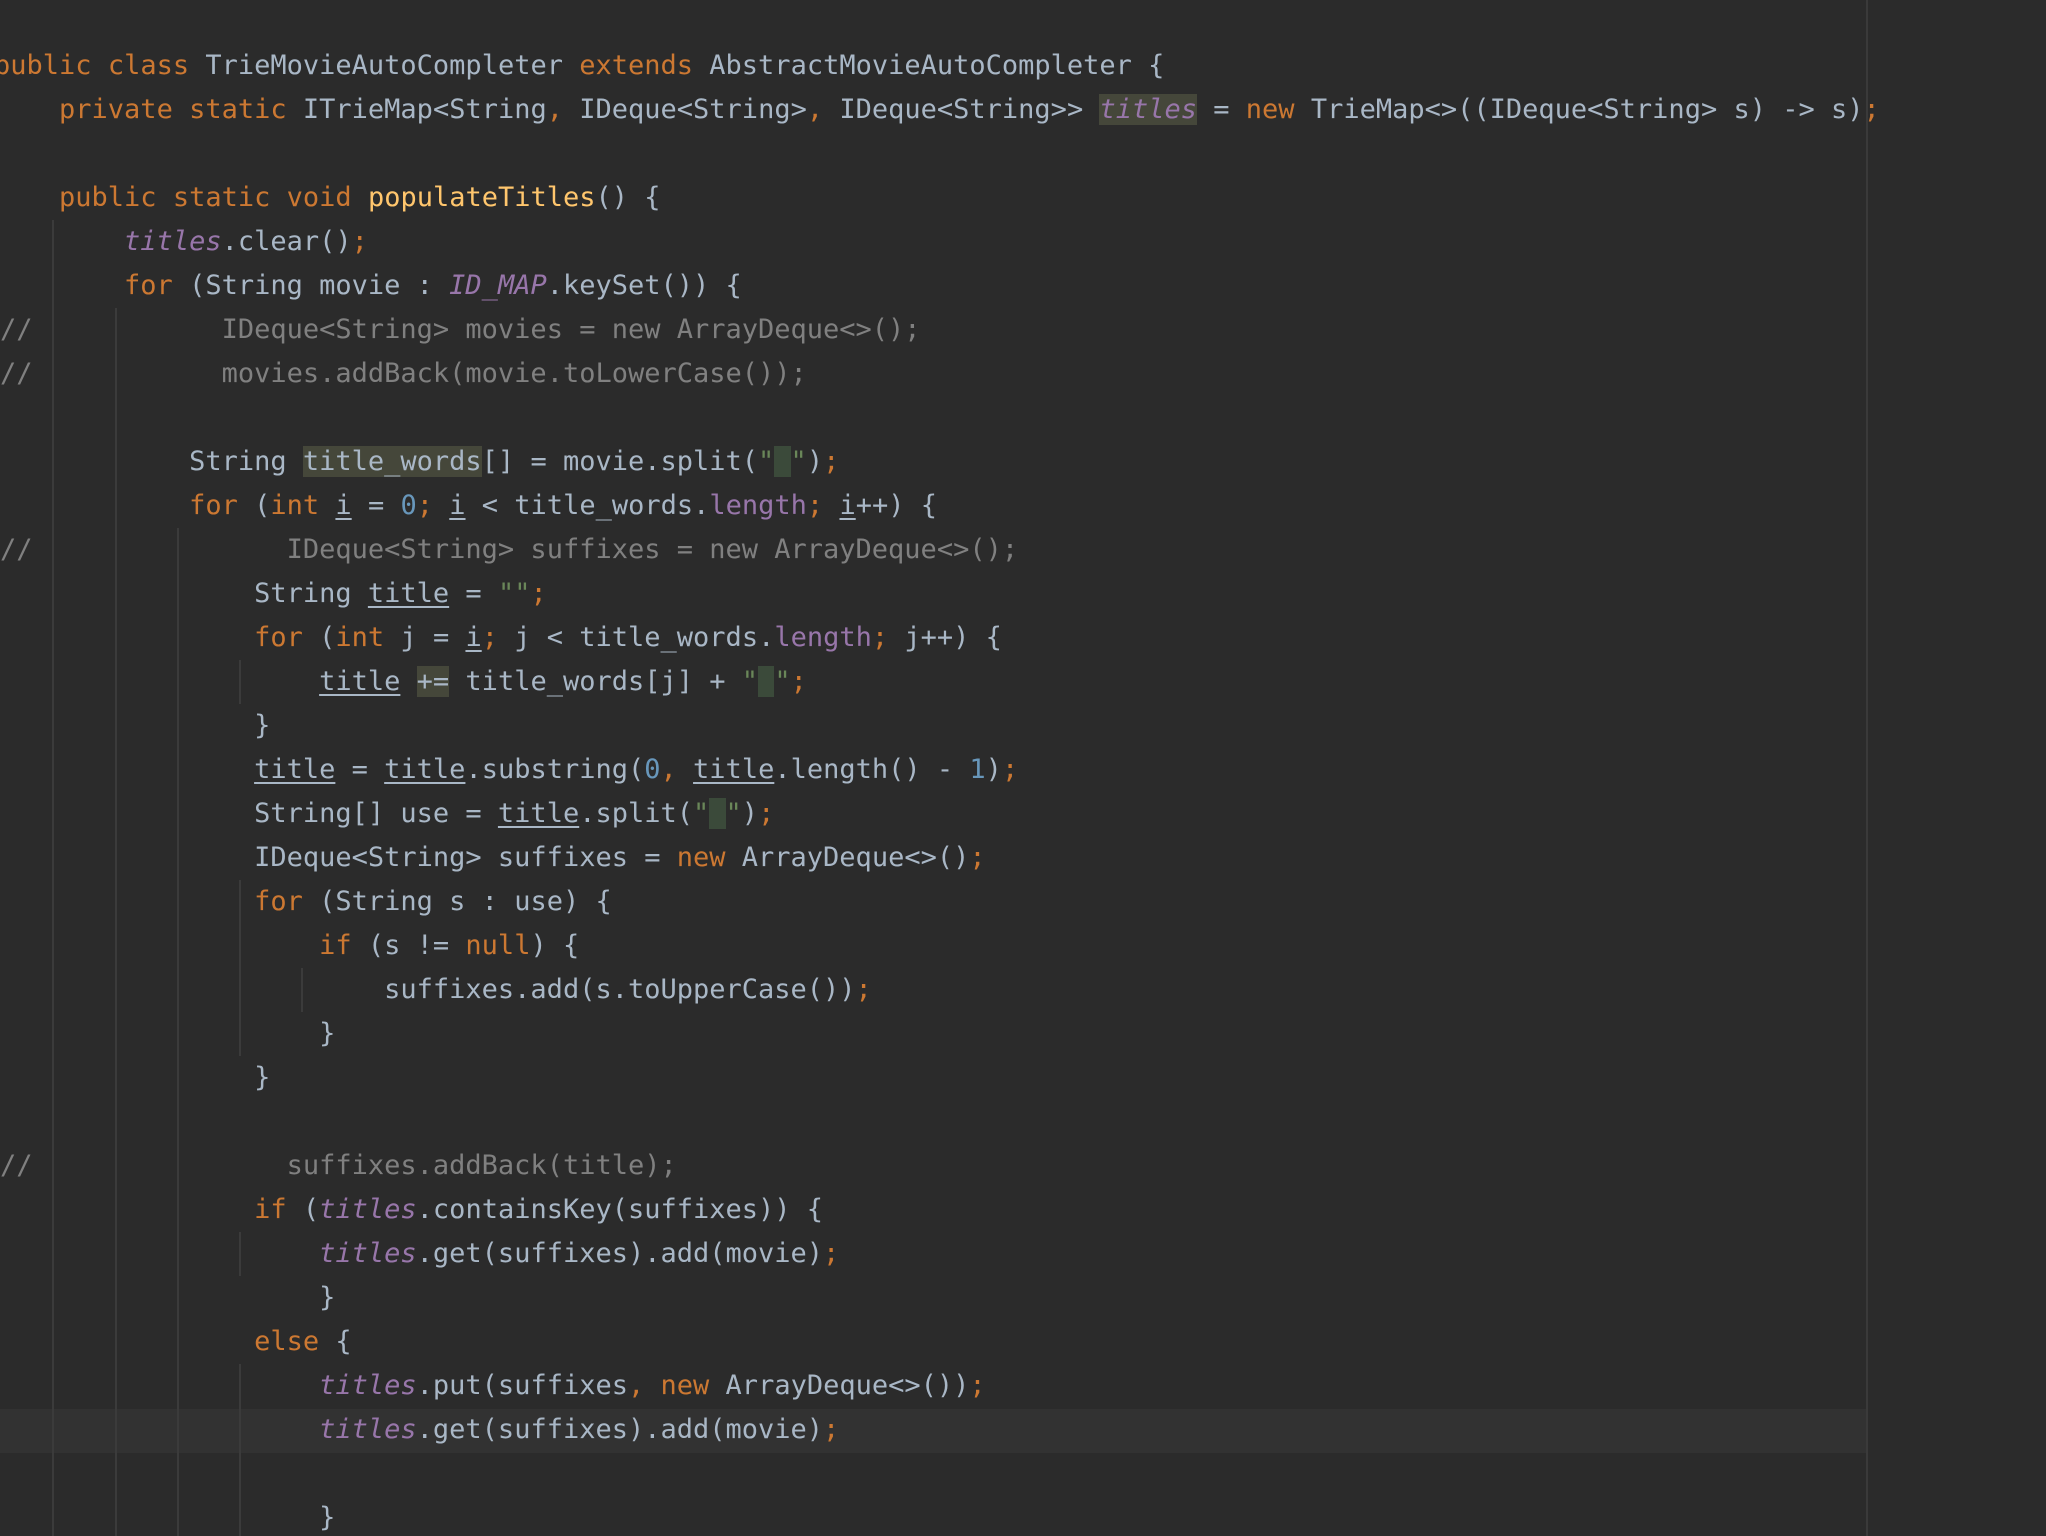 Image resolution: width=2046 pixels, height=1536 pixels. I want to click on code-line: for (String movie : ID_MAP.keySet()) {, so click(371, 286).